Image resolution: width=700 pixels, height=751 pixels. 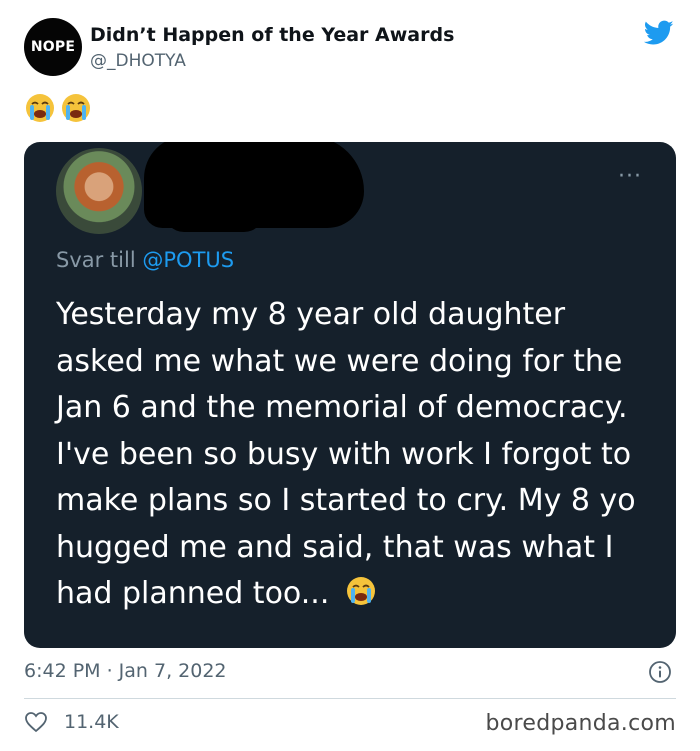 I want to click on censor-scribble, so click(x=214, y=212).